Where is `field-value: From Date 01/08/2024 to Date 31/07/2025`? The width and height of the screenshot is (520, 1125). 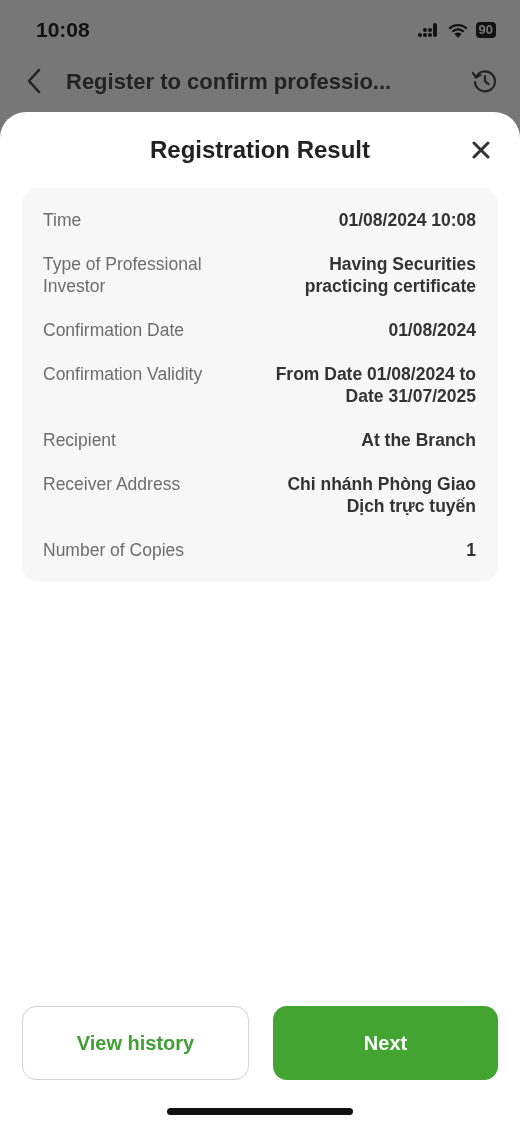 field-value: From Date 01/08/2024 to Date 31/07/2025 is located at coordinates (375, 385).